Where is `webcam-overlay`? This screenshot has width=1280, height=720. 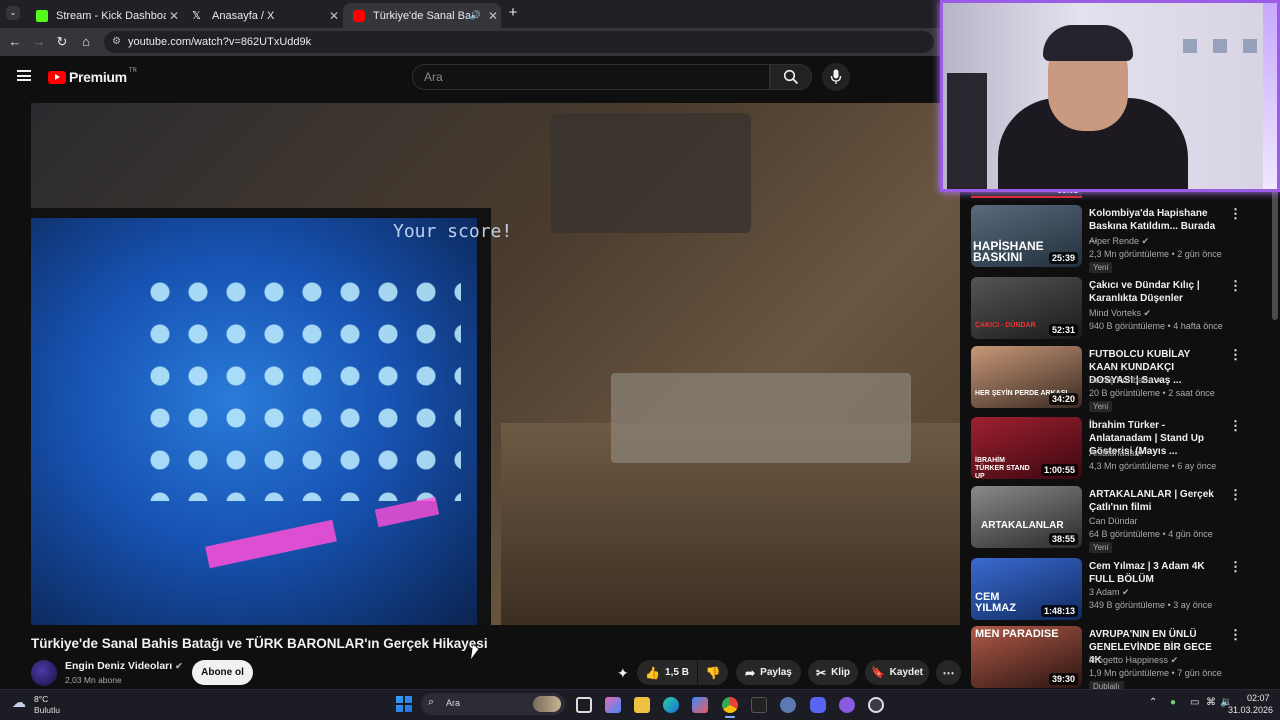
webcam-overlay is located at coordinates (1110, 96).